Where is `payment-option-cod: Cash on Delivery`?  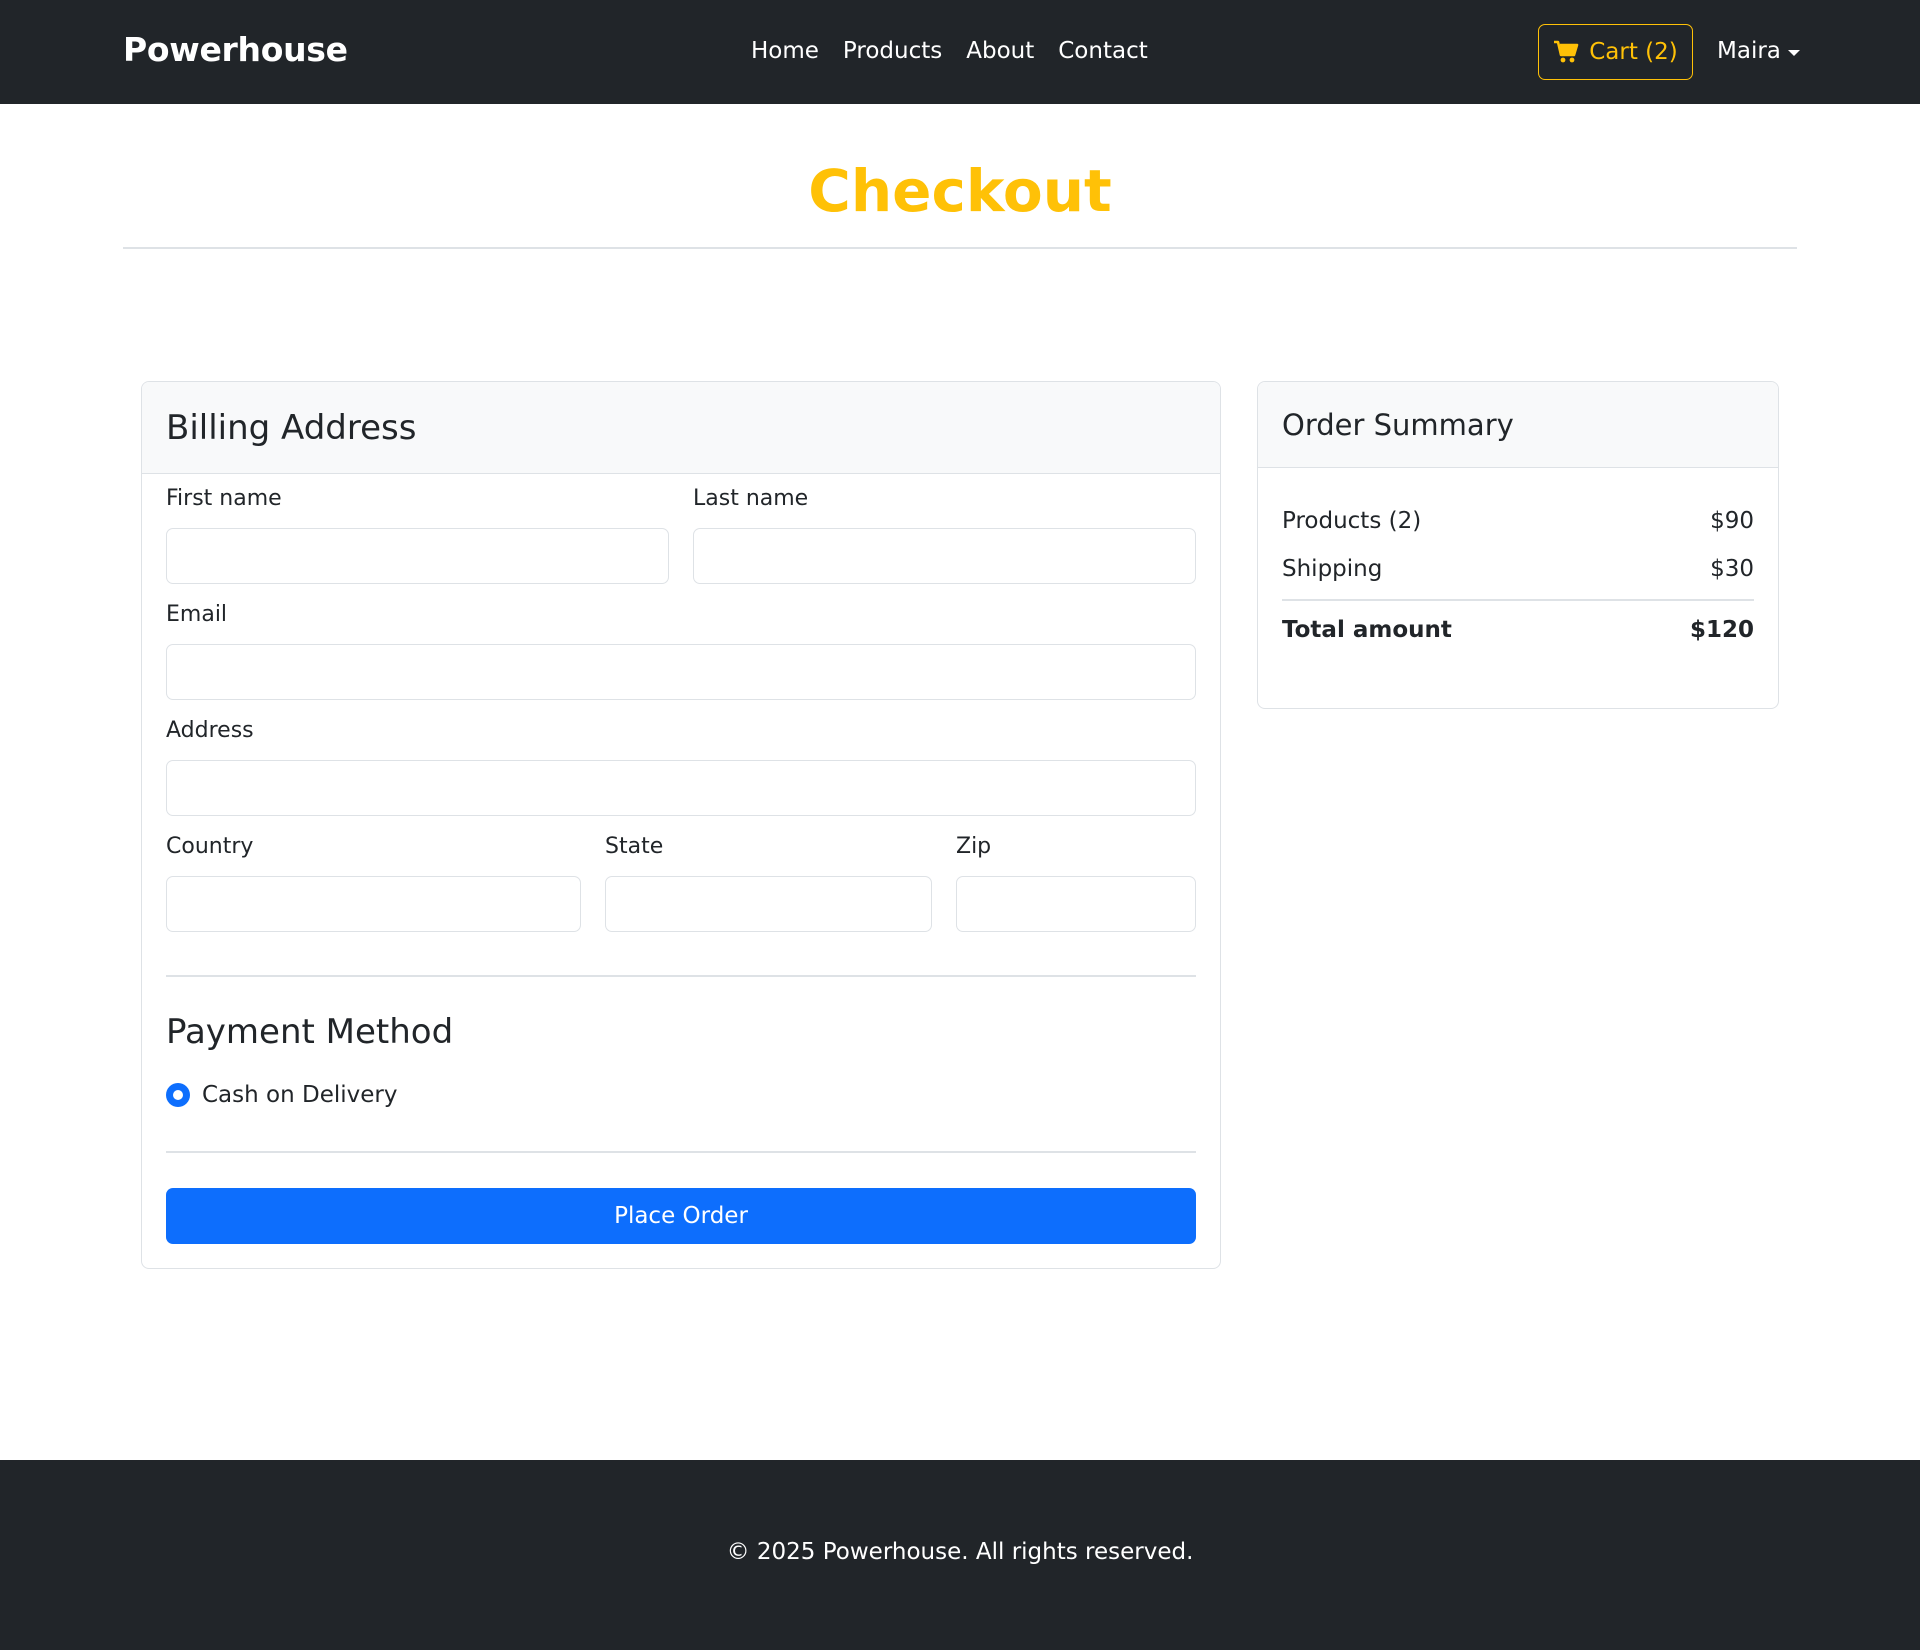 payment-option-cod: Cash on Delivery is located at coordinates (281, 1095).